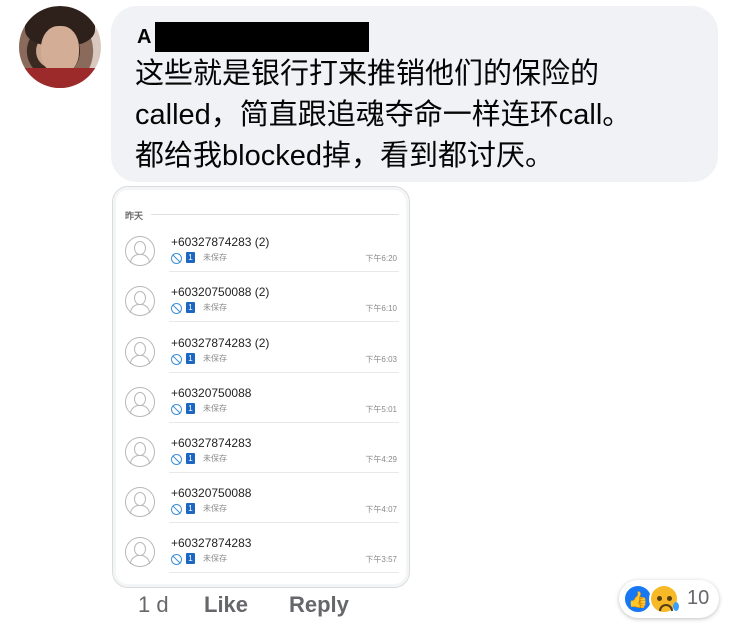 Image resolution: width=745 pixels, height=643 pixels. Describe the element at coordinates (60, 50) in the screenshot. I see `avatar-face` at that location.